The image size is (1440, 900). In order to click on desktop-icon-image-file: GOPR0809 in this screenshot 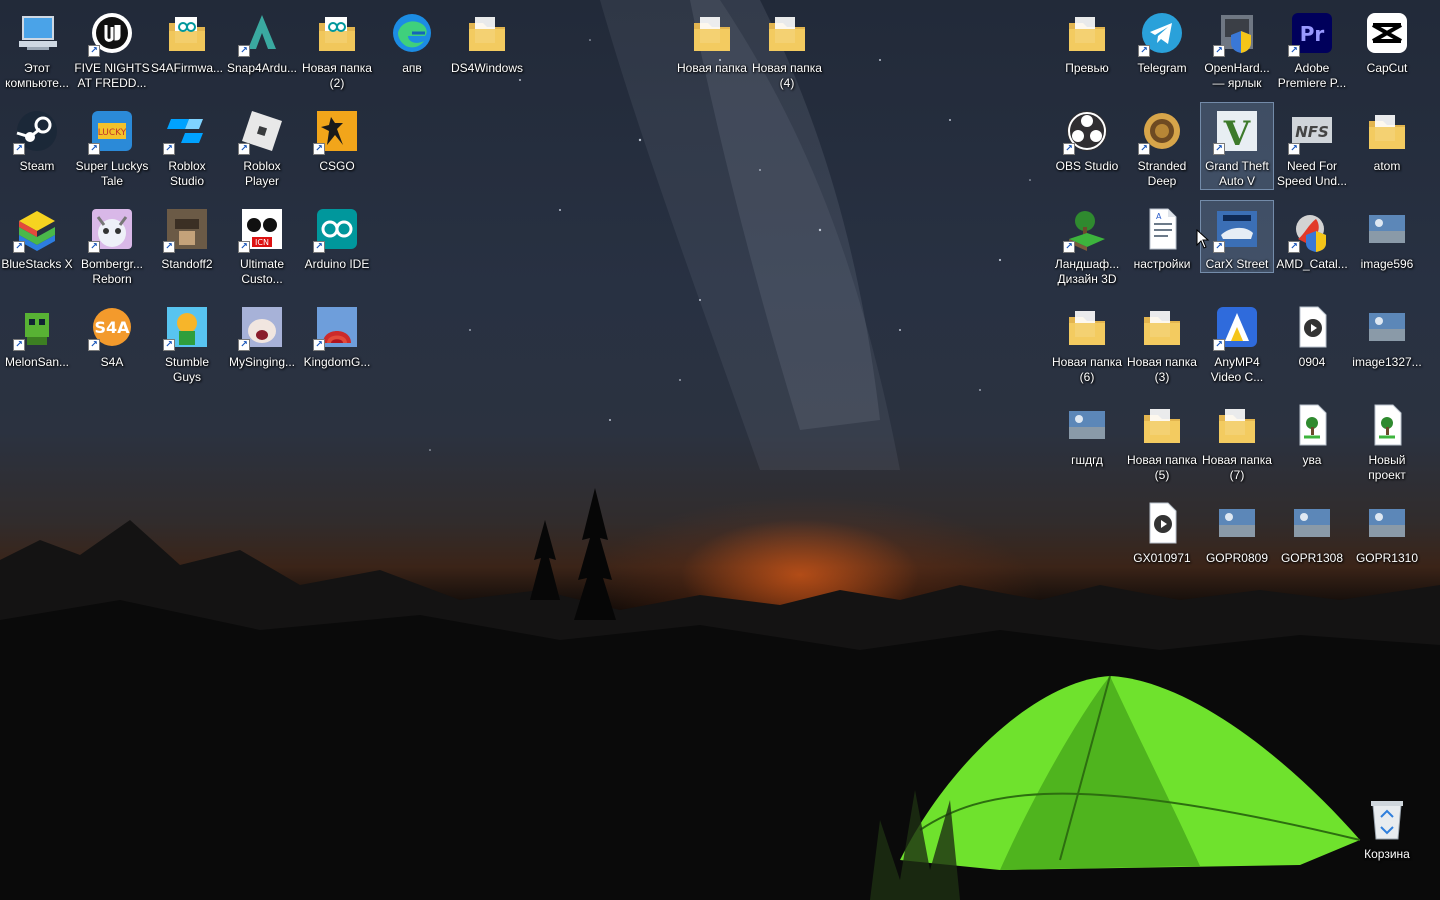, I will do `click(1237, 530)`.